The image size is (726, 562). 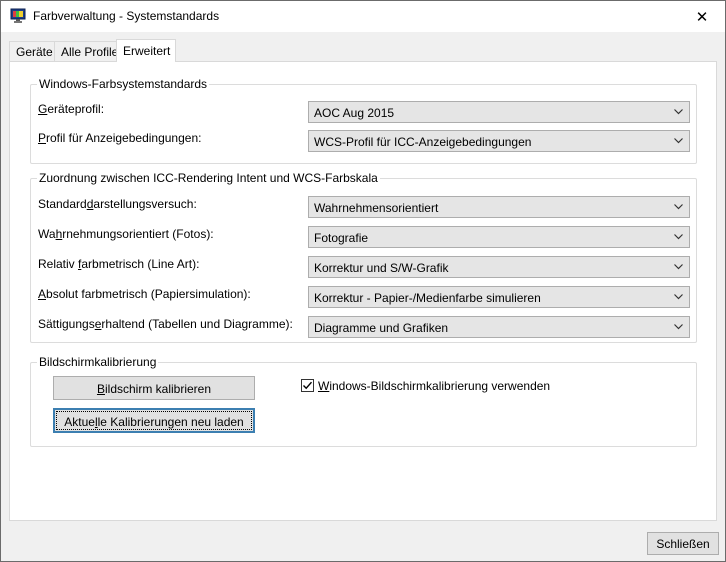 What do you see at coordinates (126, 16) in the screenshot?
I see `window-title: Farbverwaltung - Systemstandards` at bounding box center [126, 16].